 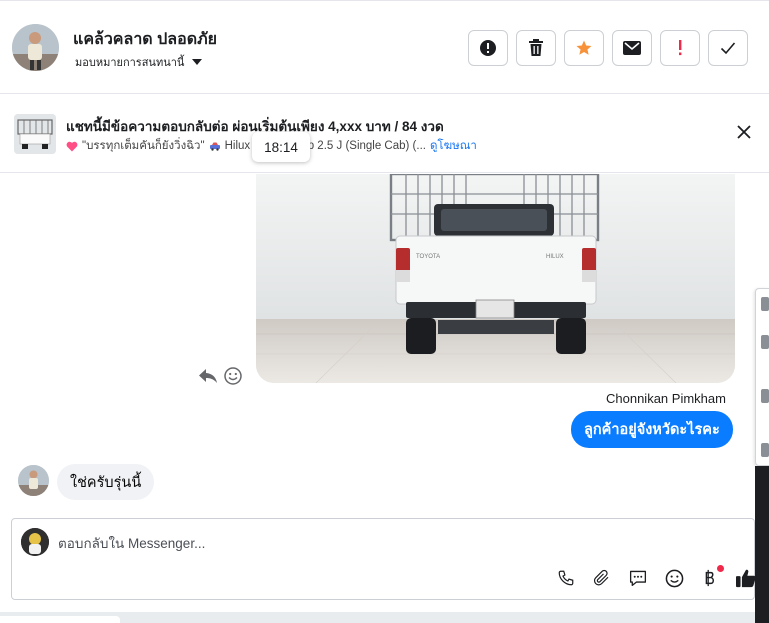 I want to click on chevron-down-icon, so click(x=197, y=62).